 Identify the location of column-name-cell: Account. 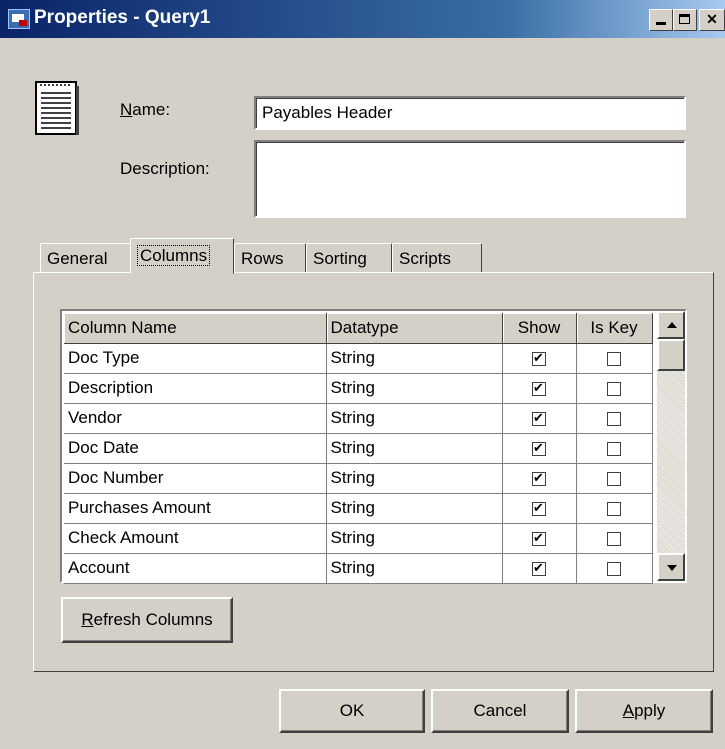
(195, 568).